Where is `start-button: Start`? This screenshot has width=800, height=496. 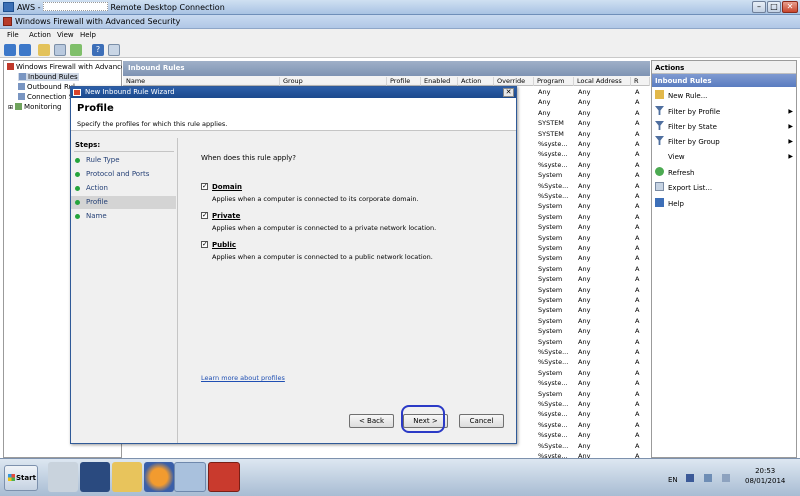
start-button: Start is located at coordinates (21, 478).